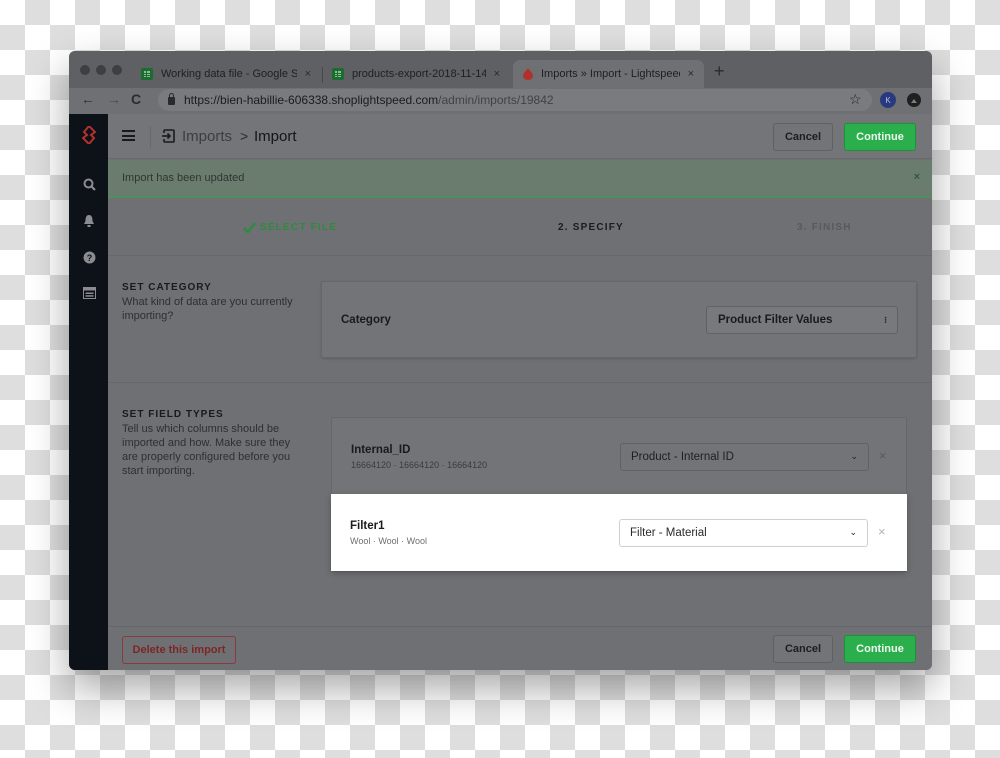 Image resolution: width=1000 pixels, height=758 pixels. Describe the element at coordinates (89, 293) in the screenshot. I see `storefront-icon` at that location.